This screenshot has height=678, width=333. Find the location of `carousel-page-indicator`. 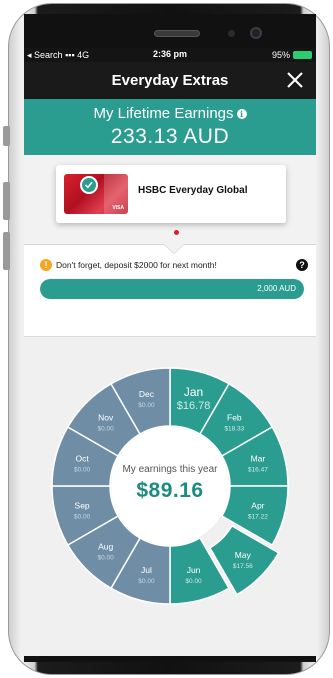

carousel-page-indicator is located at coordinates (176, 232).